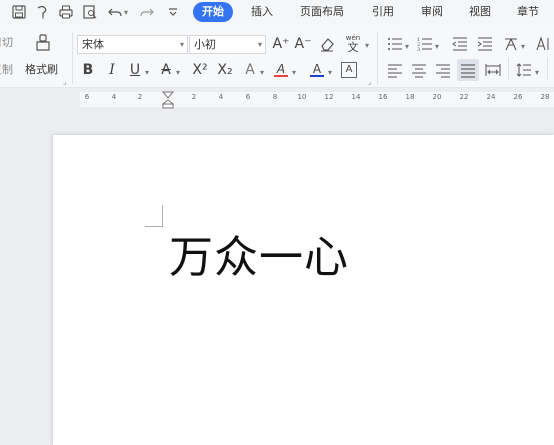 The image size is (554, 445). Describe the element at coordinates (168, 100) in the screenshot. I see `indent-marker-icon` at that location.